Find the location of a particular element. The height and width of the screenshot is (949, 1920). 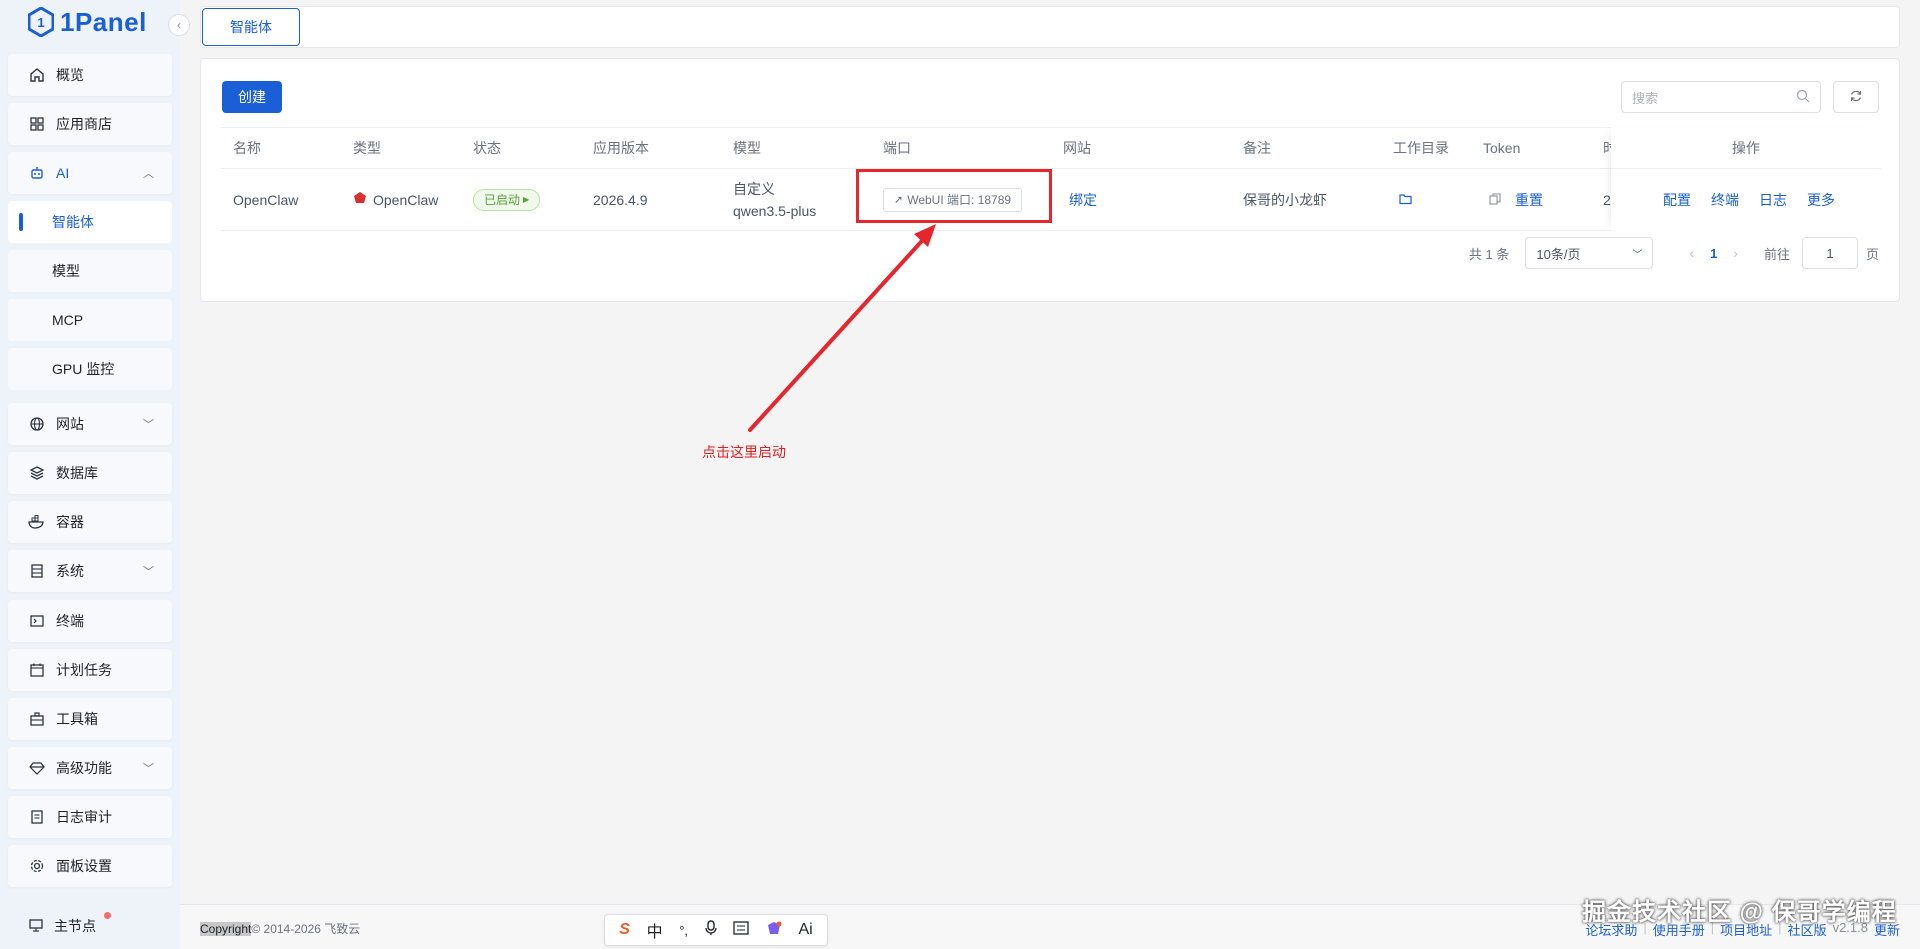

sidebar-item-advanced: 高级功能 ﹀ is located at coordinates (90, 768).